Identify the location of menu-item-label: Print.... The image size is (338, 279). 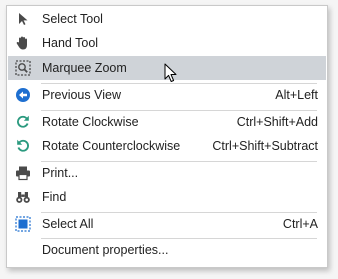
(60, 173).